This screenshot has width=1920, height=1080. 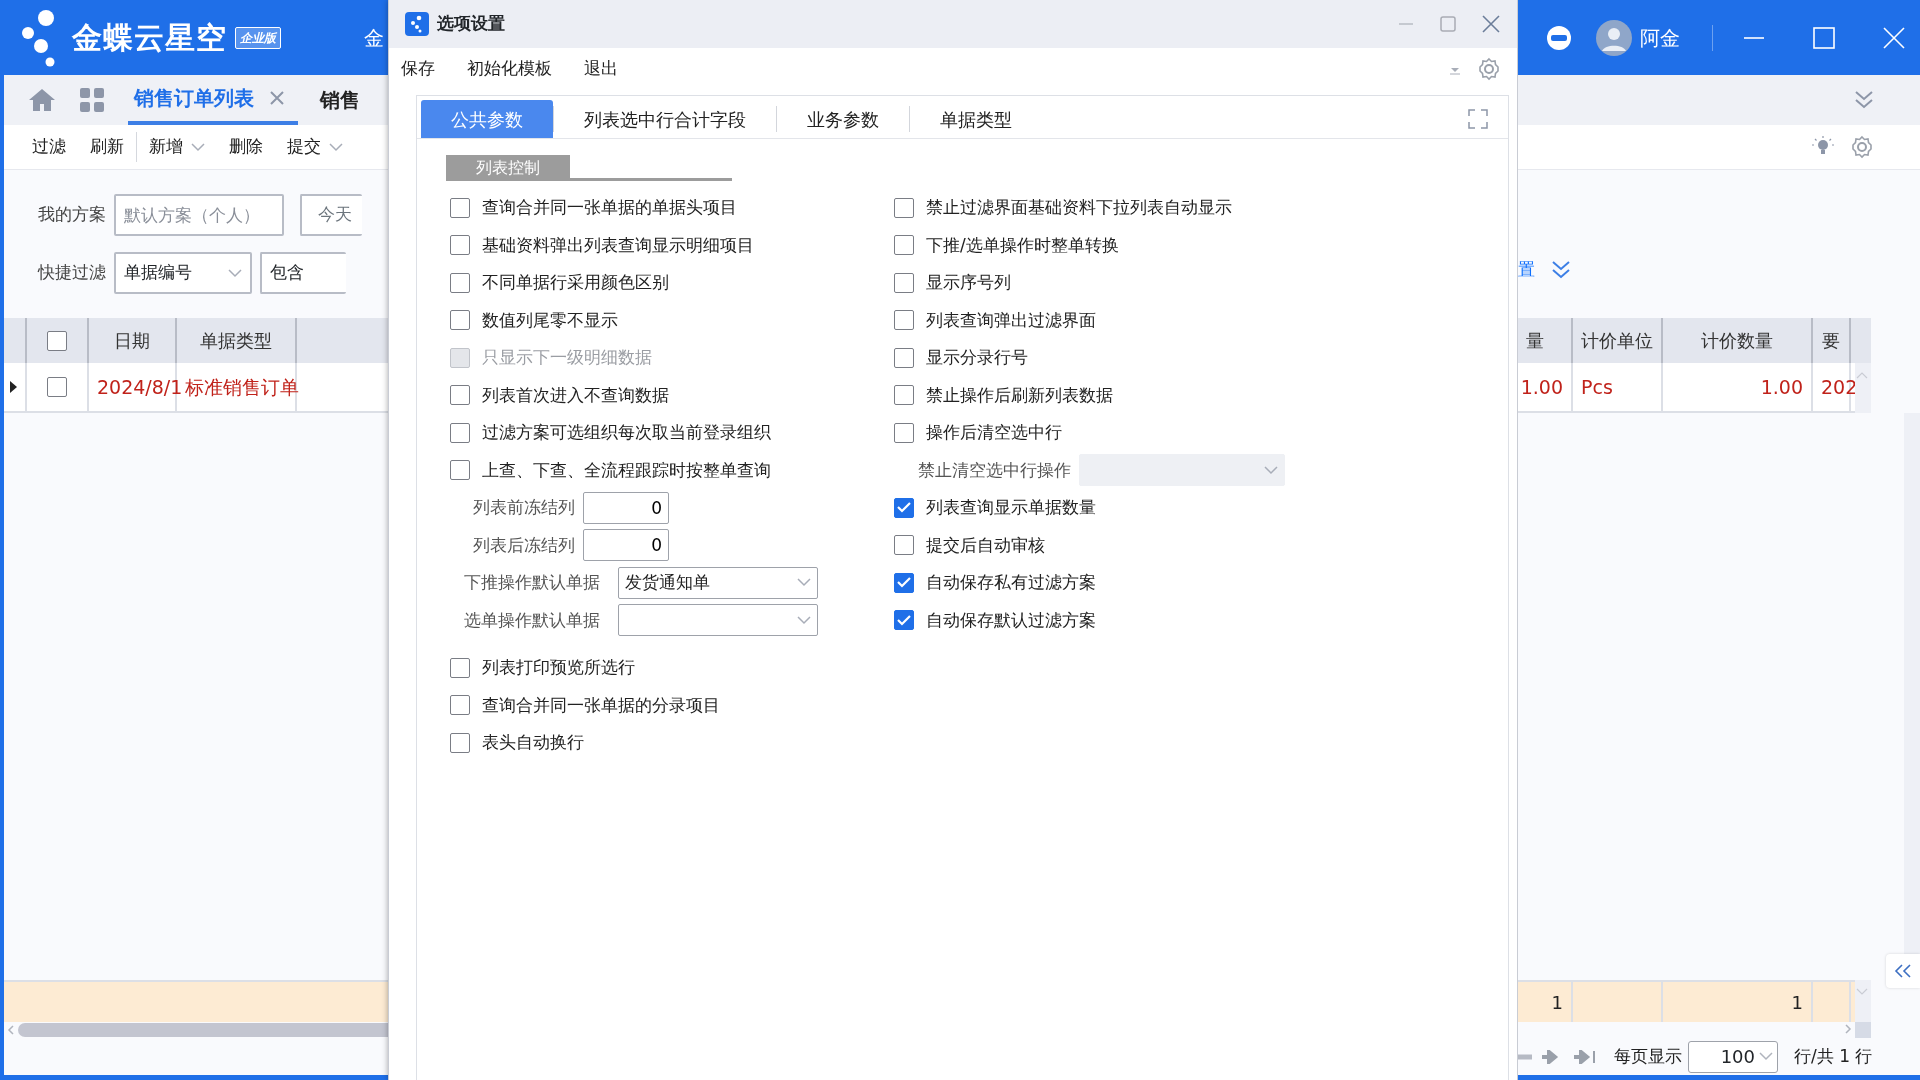 What do you see at coordinates (107, 147) in the screenshot?
I see `toolbar-button: 刷新` at bounding box center [107, 147].